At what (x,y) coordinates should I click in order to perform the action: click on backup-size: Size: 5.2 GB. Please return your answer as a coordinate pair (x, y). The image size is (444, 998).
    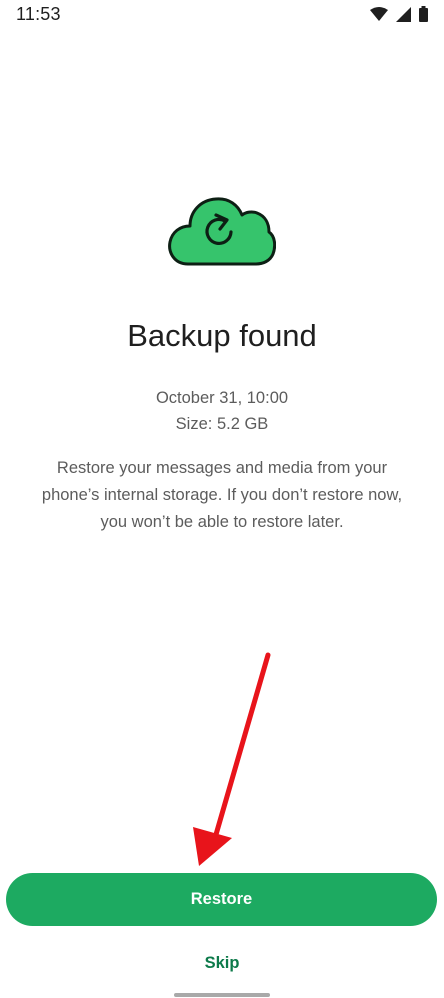
    Looking at the image, I should click on (222, 424).